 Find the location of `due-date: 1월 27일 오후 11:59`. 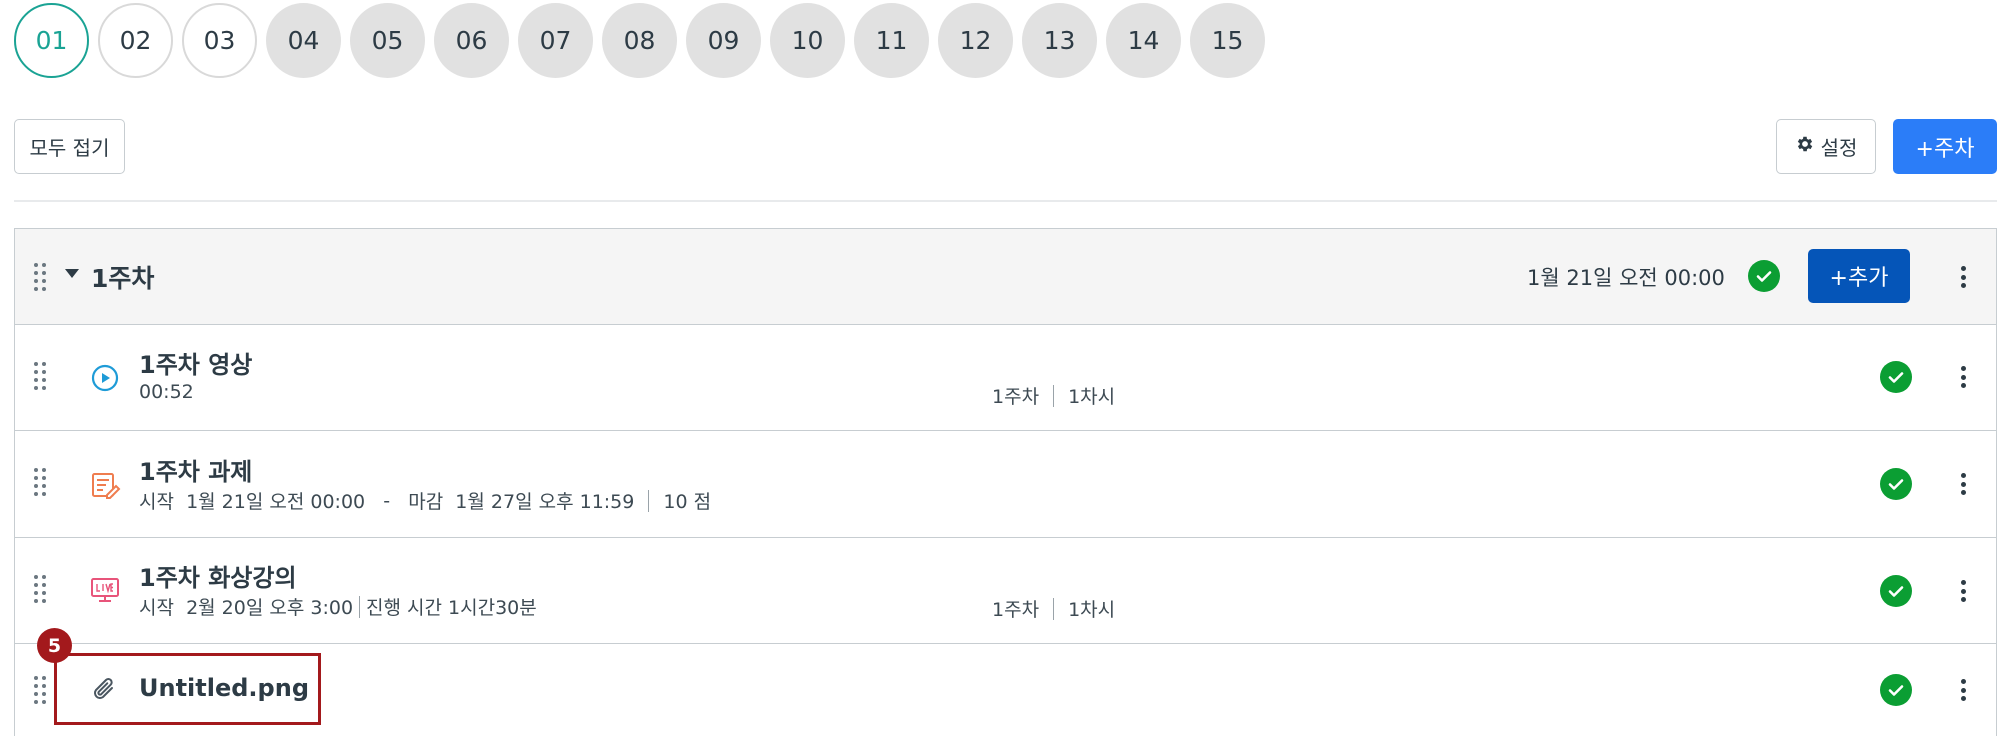

due-date: 1월 27일 오후 11:59 is located at coordinates (545, 502).